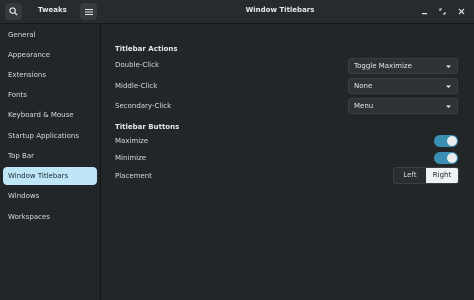 Image resolution: width=474 pixels, height=300 pixels. What do you see at coordinates (50, 35) in the screenshot?
I see `sidebar-item-general: General` at bounding box center [50, 35].